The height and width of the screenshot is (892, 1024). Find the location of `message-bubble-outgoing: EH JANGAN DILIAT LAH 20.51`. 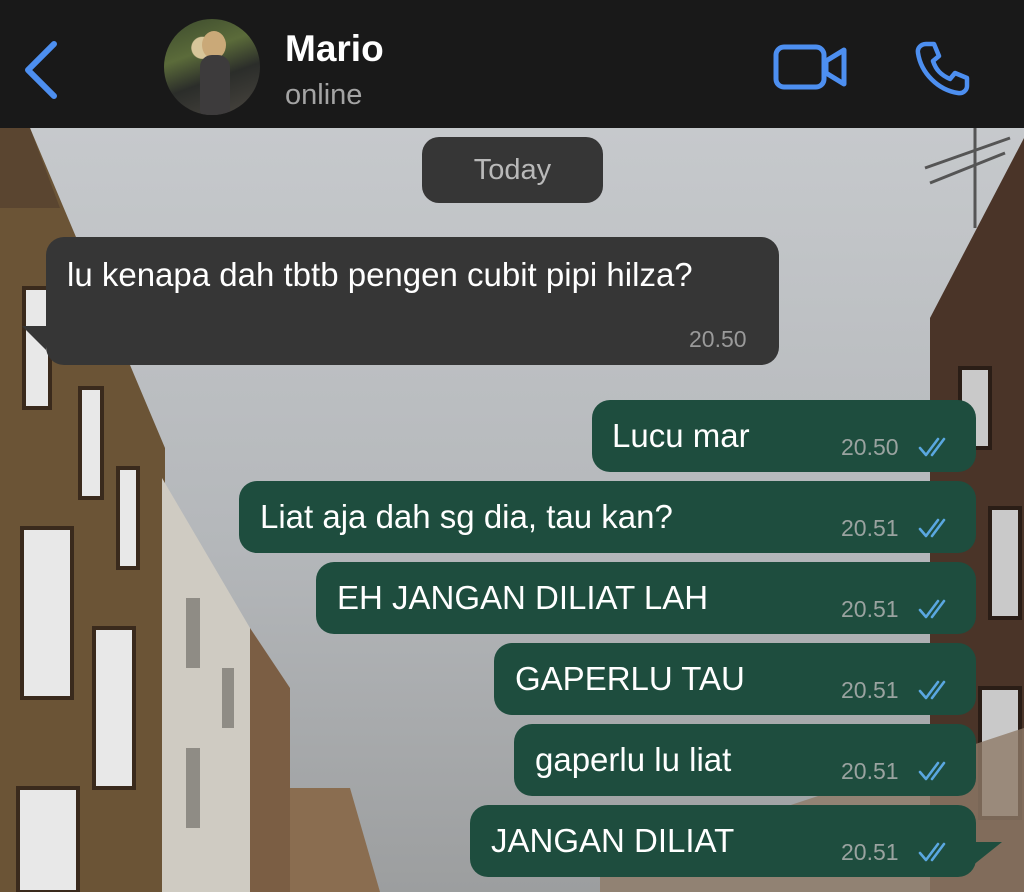

message-bubble-outgoing: EH JANGAN DILIAT LAH 20.51 is located at coordinates (646, 598).